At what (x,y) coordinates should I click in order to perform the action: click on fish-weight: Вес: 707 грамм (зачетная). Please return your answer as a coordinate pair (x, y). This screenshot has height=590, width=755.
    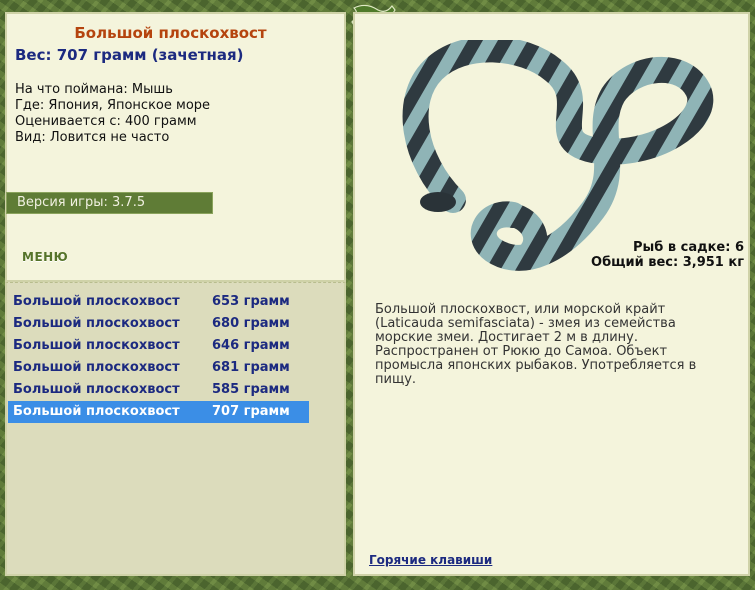
    Looking at the image, I should click on (129, 55).